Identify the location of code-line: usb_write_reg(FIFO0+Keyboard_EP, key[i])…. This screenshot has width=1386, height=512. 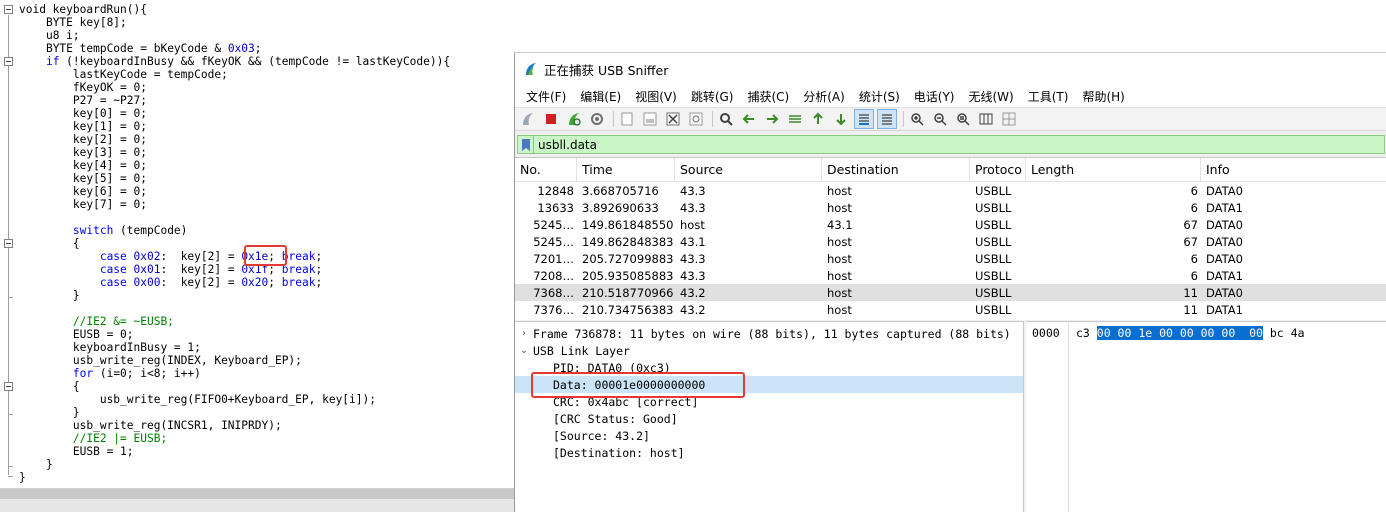
(234, 399).